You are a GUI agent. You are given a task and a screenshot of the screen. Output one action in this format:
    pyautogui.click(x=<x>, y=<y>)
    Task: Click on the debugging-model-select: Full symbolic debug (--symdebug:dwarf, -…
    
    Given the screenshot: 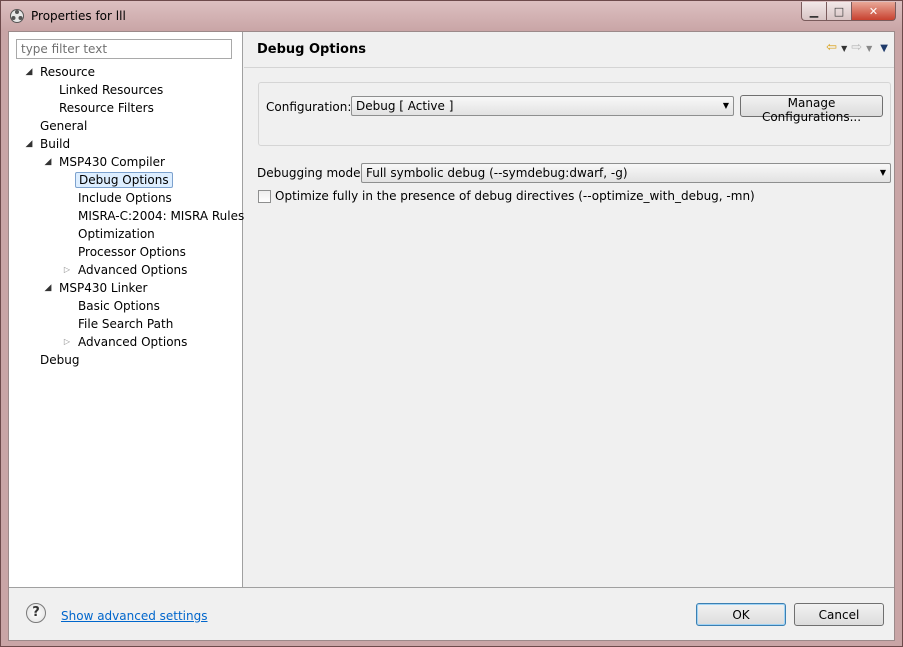 What is the action you would take?
    pyautogui.click(x=626, y=173)
    